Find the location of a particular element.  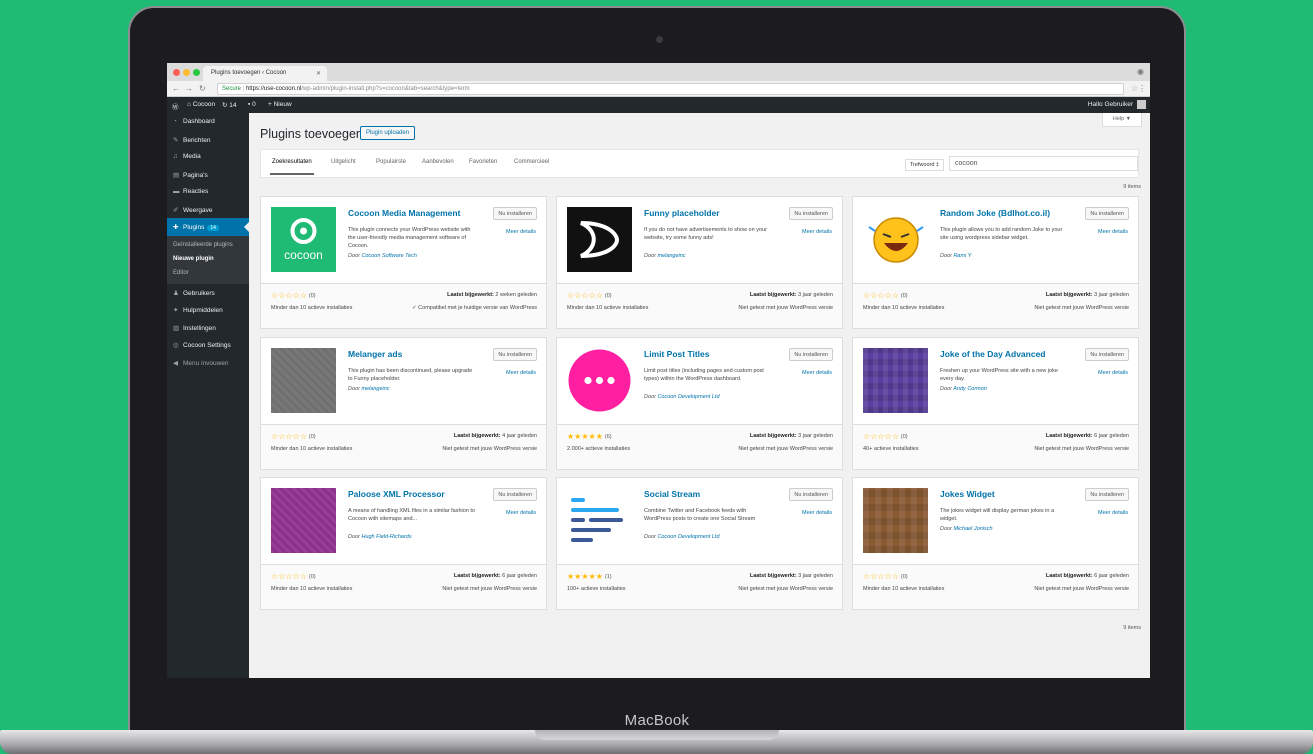

rating-count: (1) is located at coordinates (608, 577).